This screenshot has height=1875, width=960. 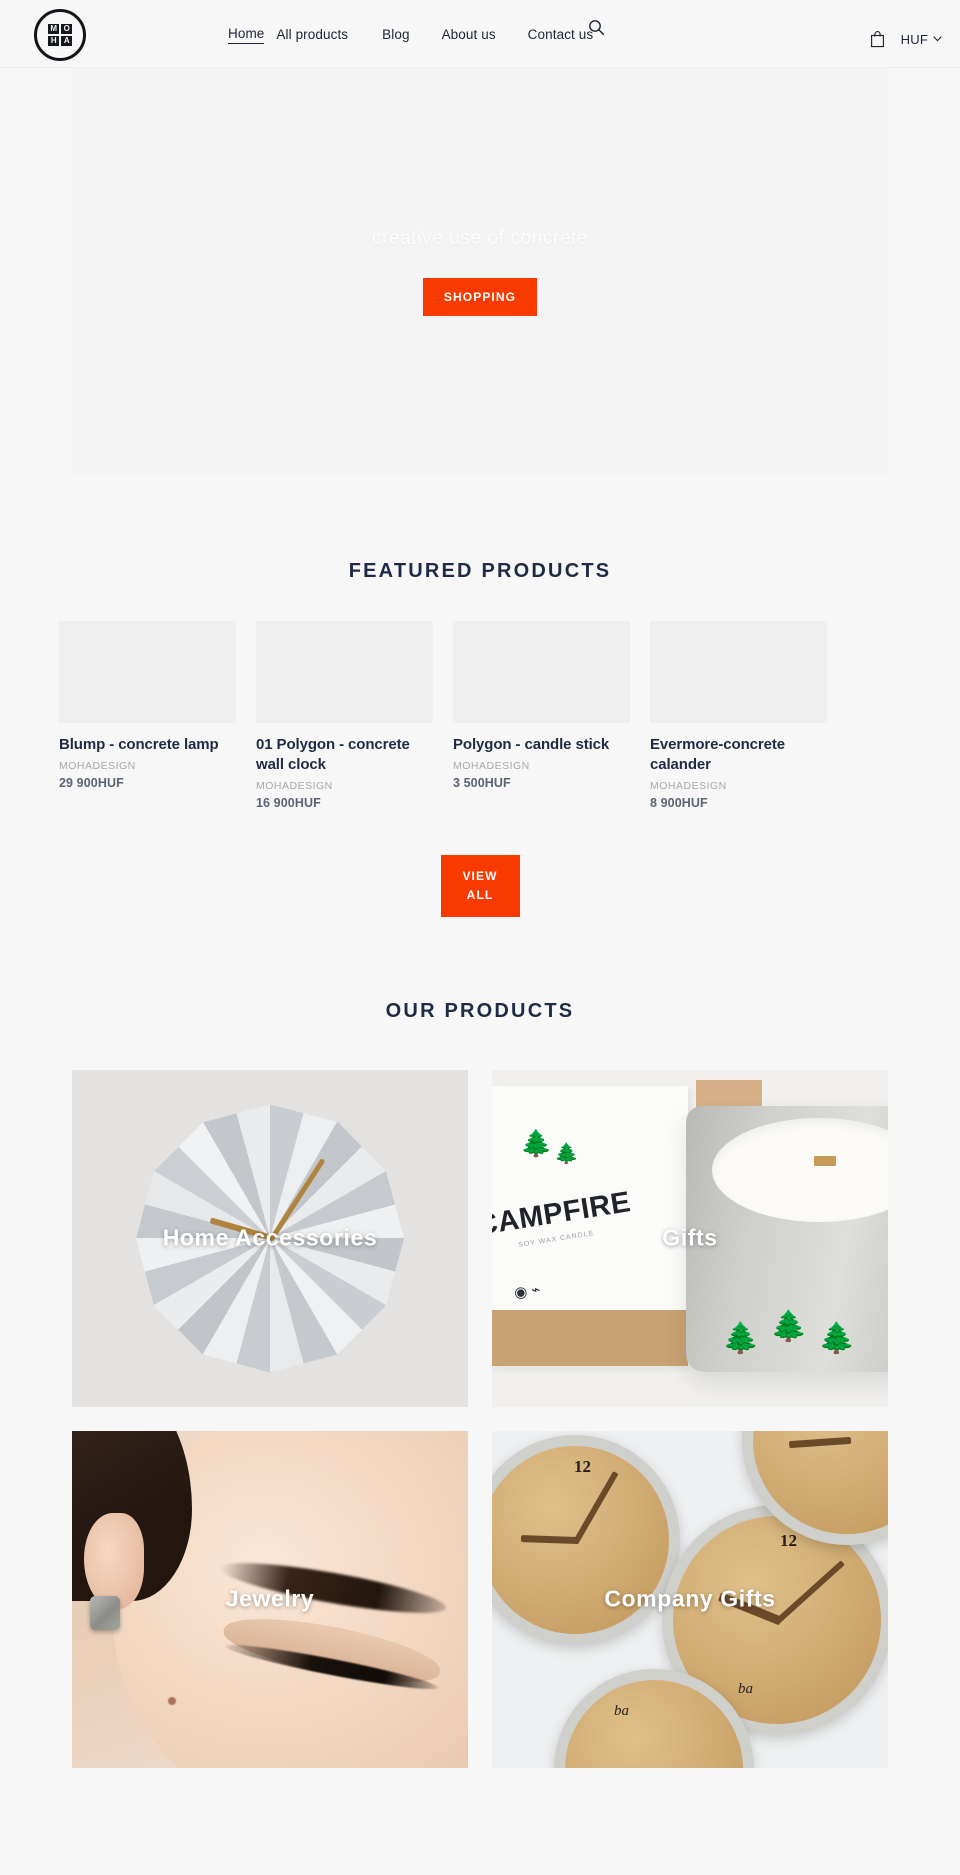 What do you see at coordinates (333, 754) in the screenshot?
I see `product-title: 01 Polygon - concrete wall clock` at bounding box center [333, 754].